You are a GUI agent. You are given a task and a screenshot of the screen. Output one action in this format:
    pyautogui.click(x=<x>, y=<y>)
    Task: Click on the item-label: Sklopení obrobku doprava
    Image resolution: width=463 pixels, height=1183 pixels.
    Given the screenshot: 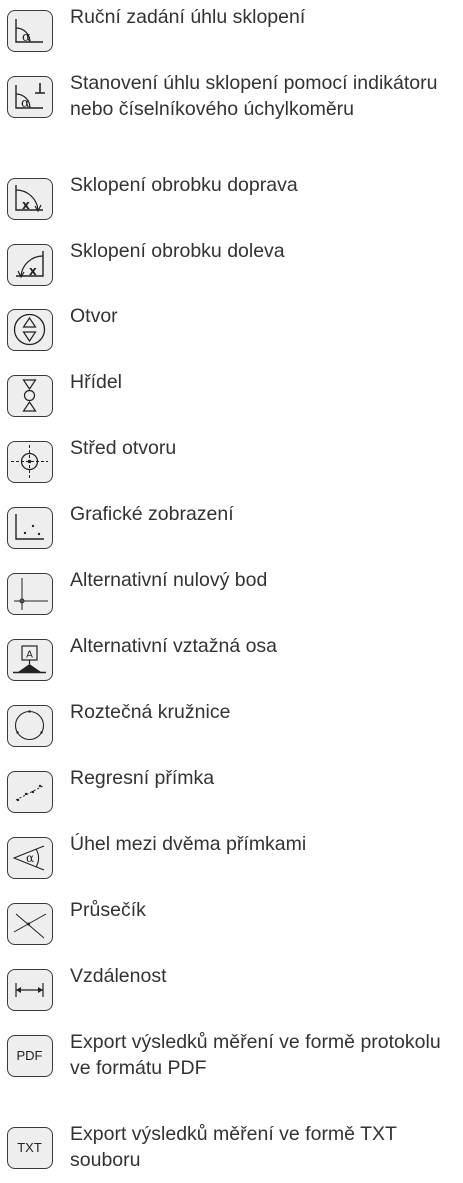 What is the action you would take?
    pyautogui.click(x=184, y=185)
    